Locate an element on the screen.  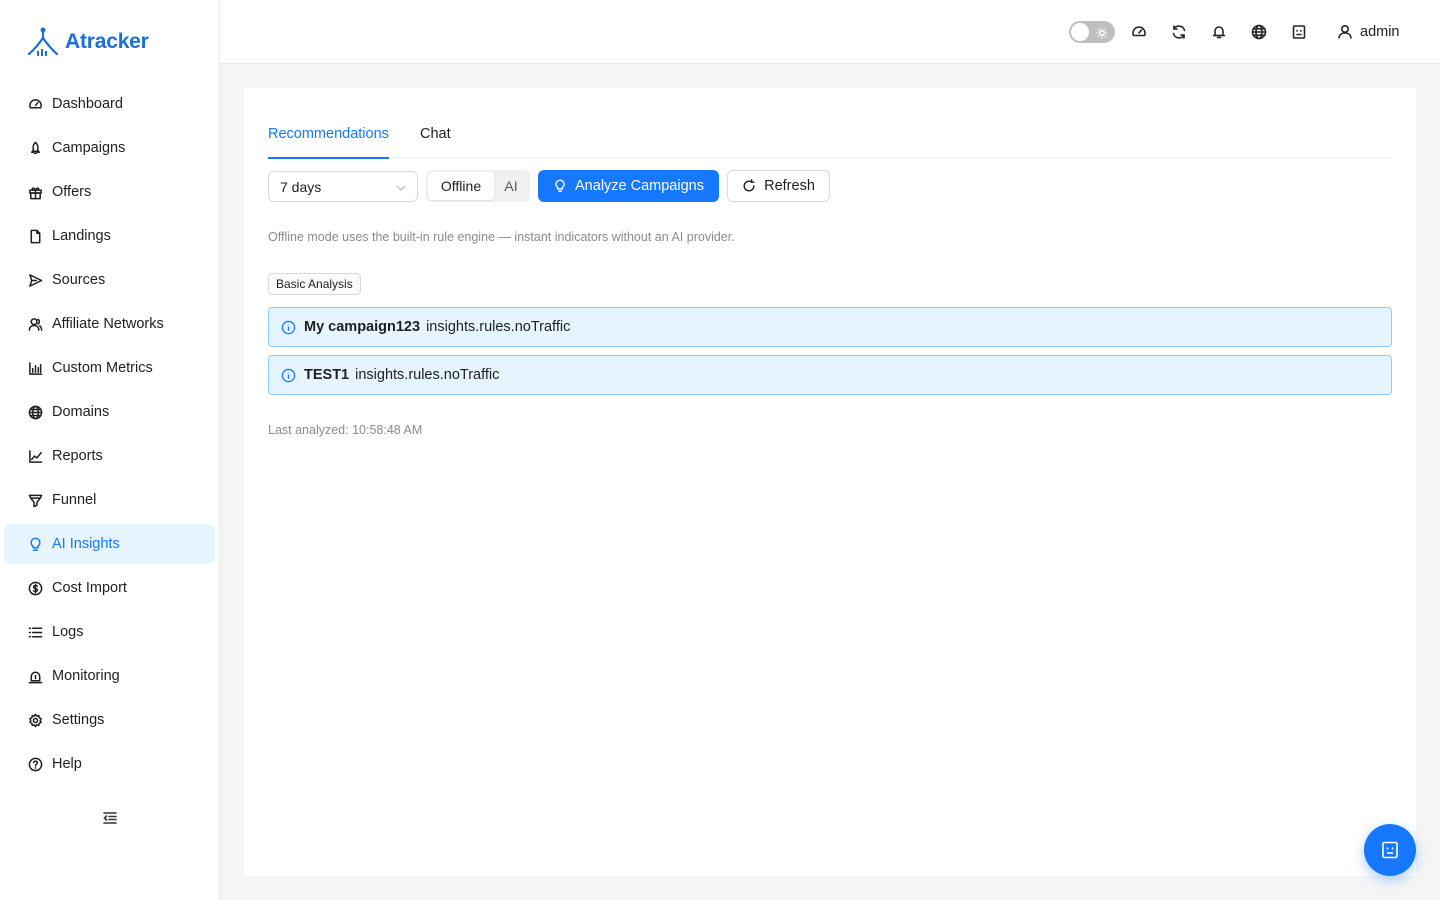
refresh-button: Refresh is located at coordinates (778, 186).